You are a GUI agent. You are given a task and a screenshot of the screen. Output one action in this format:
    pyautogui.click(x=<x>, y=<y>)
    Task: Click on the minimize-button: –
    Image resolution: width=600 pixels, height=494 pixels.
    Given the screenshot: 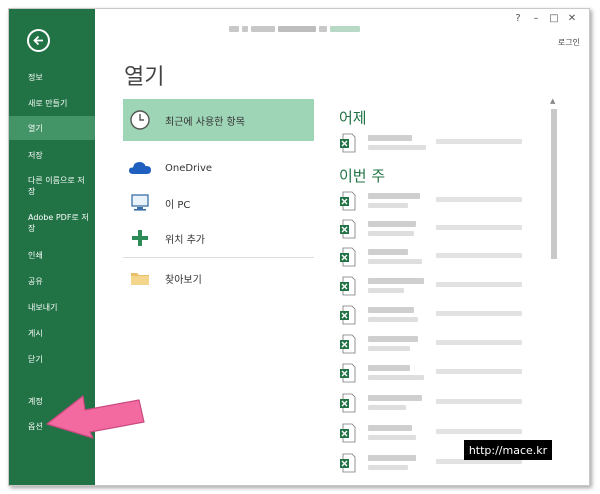 What is the action you would take?
    pyautogui.click(x=536, y=18)
    